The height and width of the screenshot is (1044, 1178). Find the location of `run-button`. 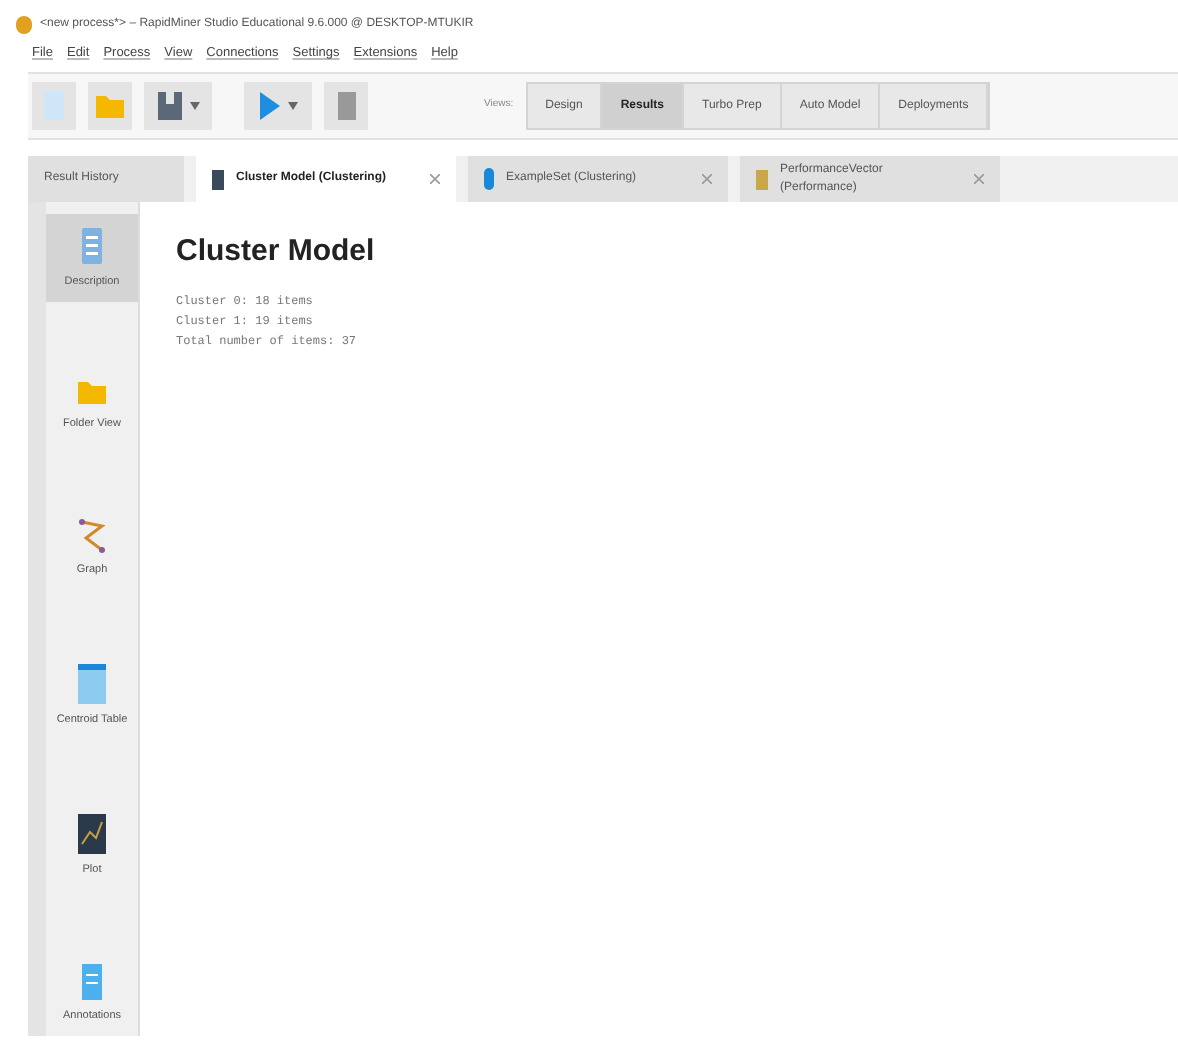

run-button is located at coordinates (278, 106).